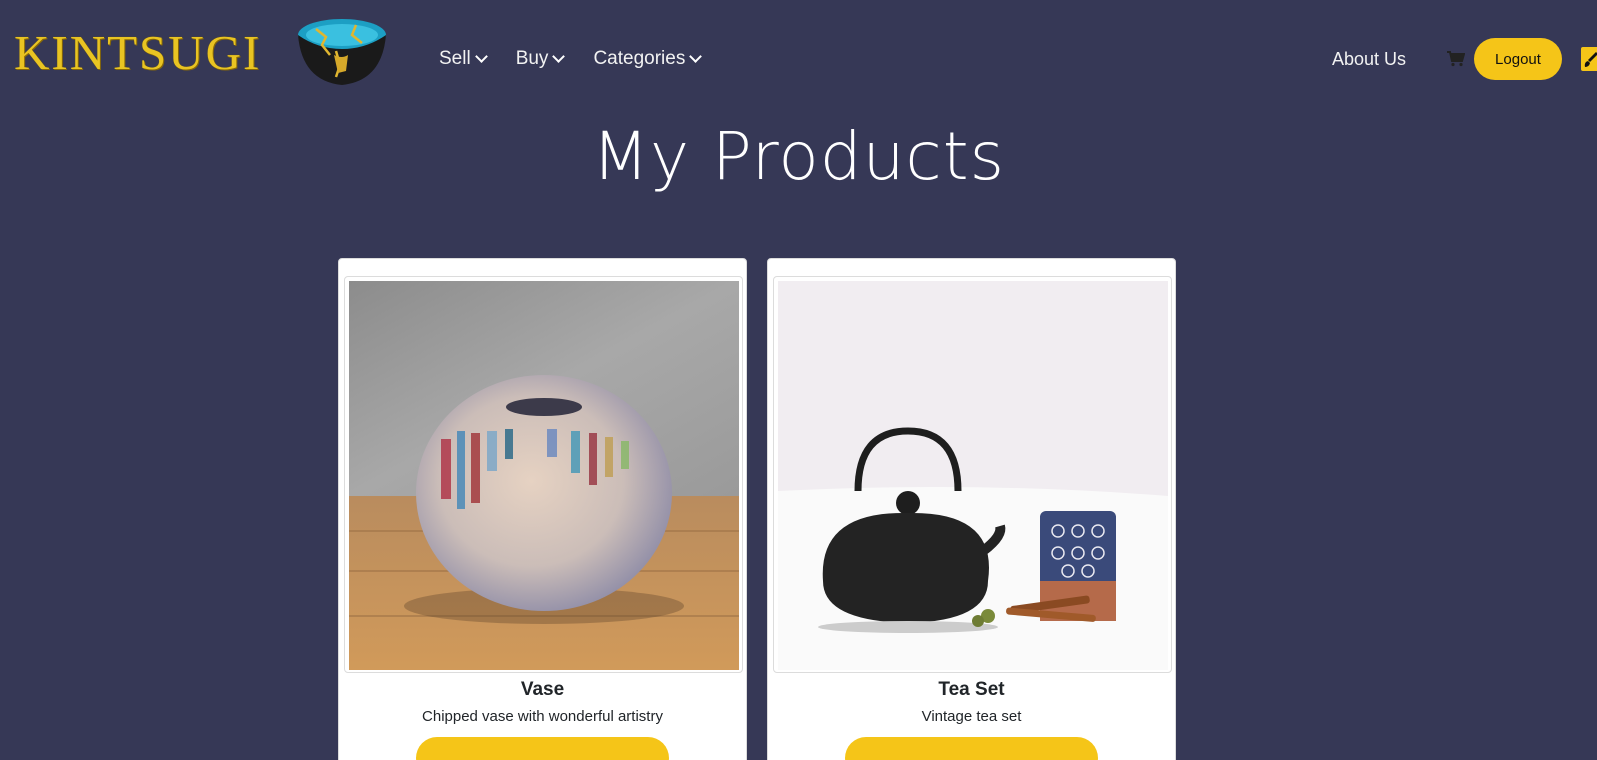  What do you see at coordinates (639, 58) in the screenshot?
I see `nav-categories-label: Categories` at bounding box center [639, 58].